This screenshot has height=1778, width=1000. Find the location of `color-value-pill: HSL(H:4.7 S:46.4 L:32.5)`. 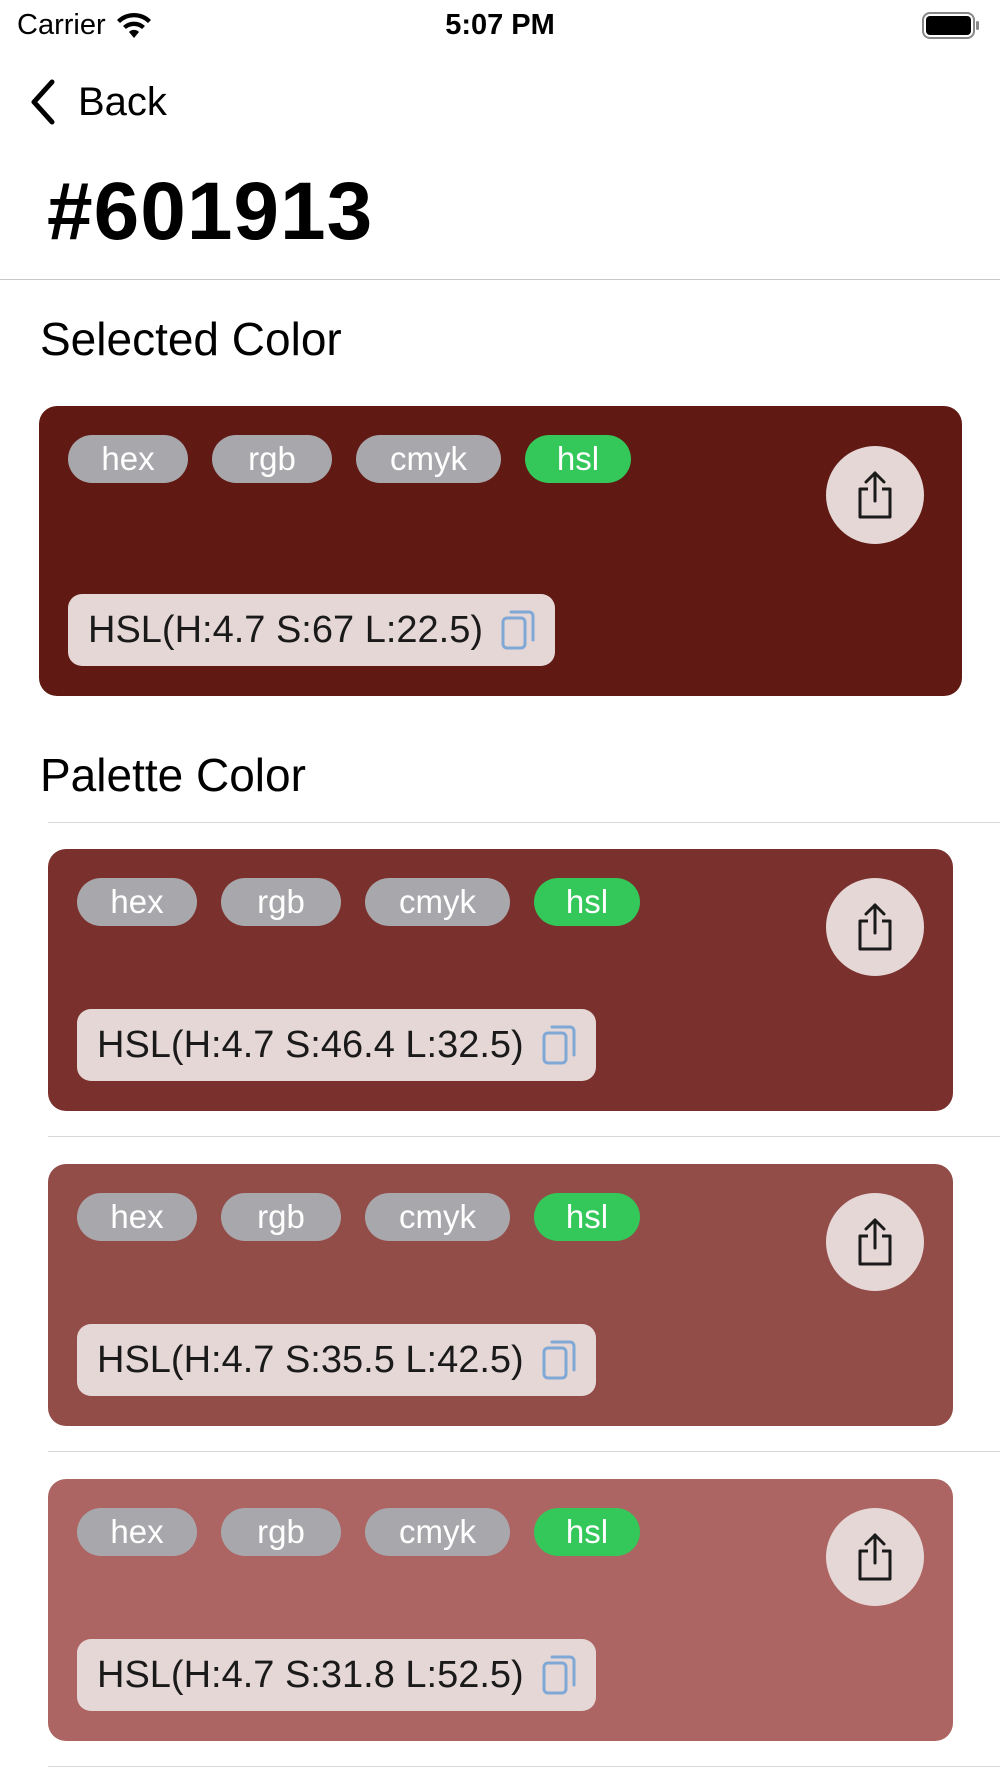

color-value-pill: HSL(H:4.7 S:46.4 L:32.5) is located at coordinates (336, 1045).